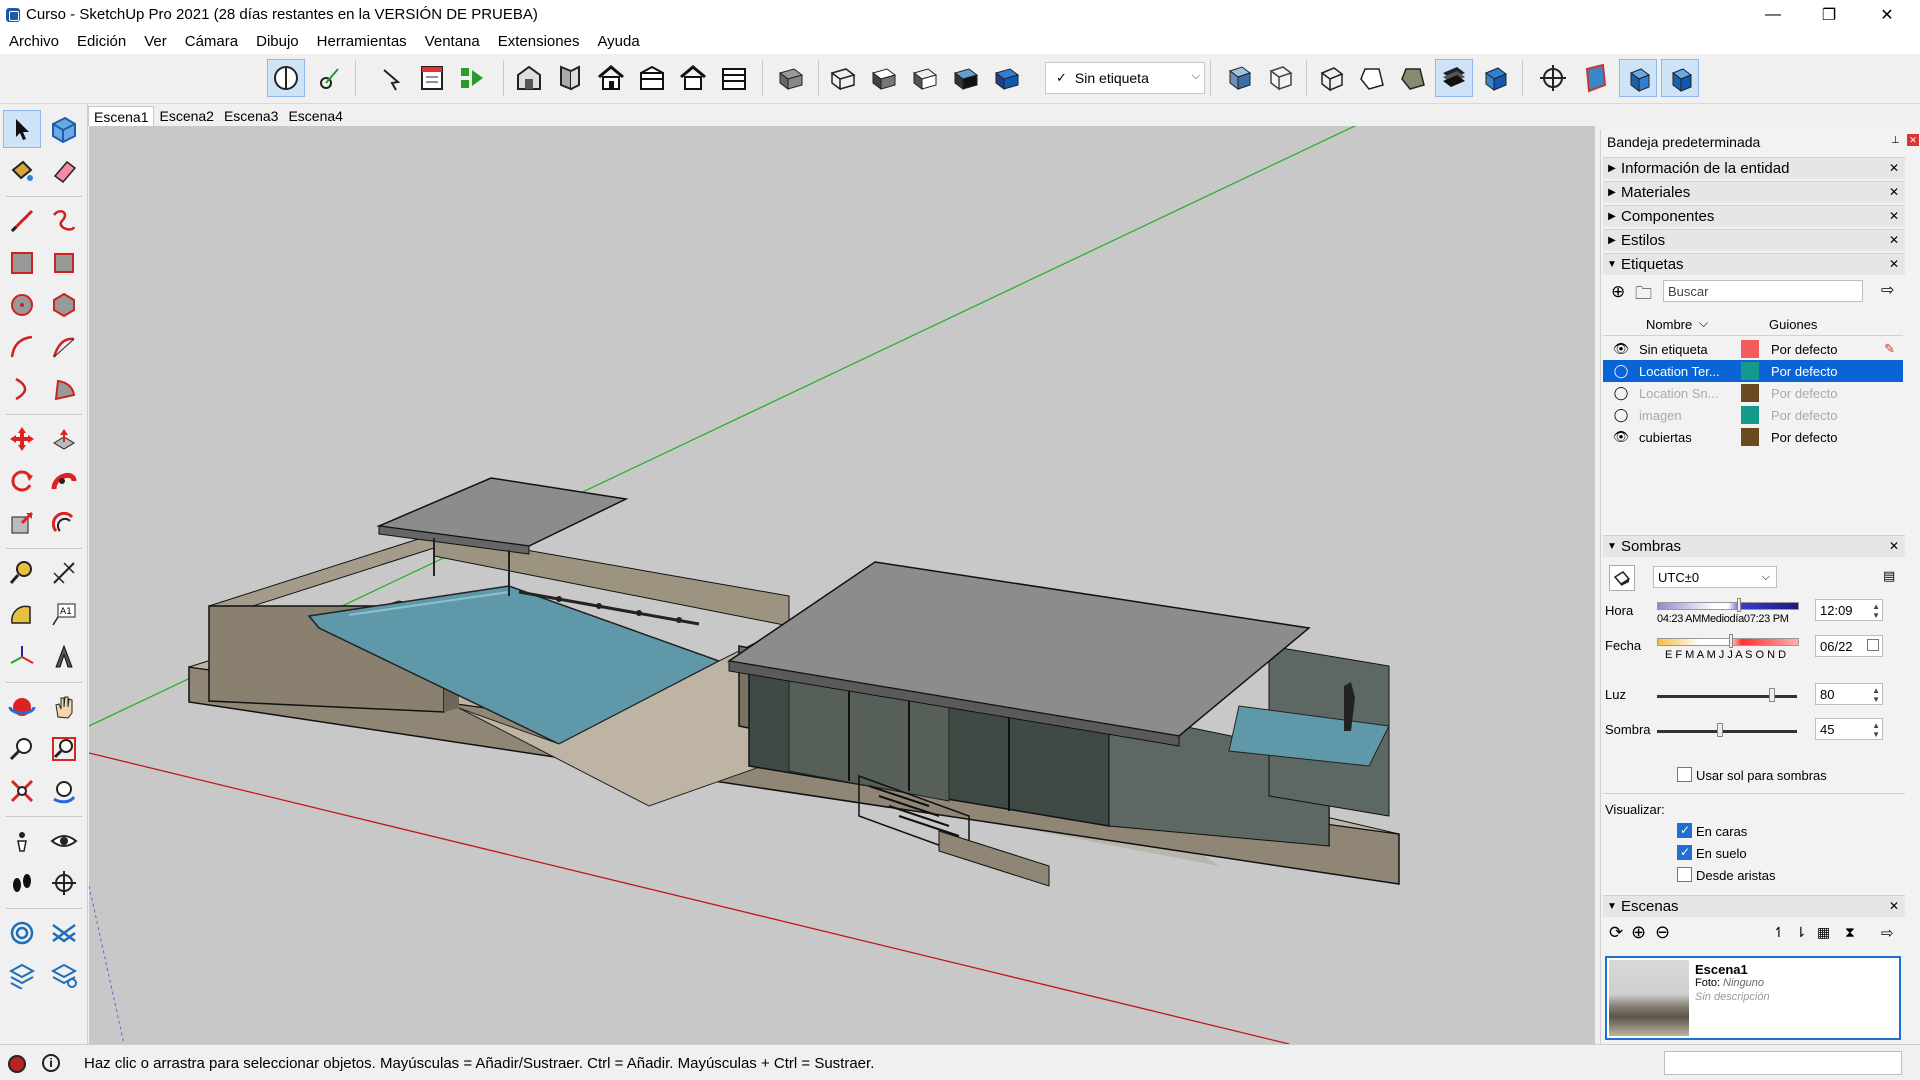 The height and width of the screenshot is (1080, 1920). I want to click on calendar-icon, so click(1873, 645).